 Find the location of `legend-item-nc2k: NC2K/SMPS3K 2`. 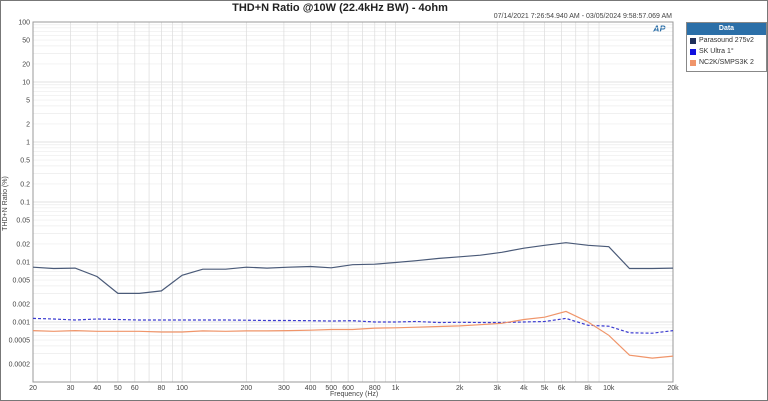

legend-item-nc2k: NC2K/SMPS3K 2 is located at coordinates (726, 62).